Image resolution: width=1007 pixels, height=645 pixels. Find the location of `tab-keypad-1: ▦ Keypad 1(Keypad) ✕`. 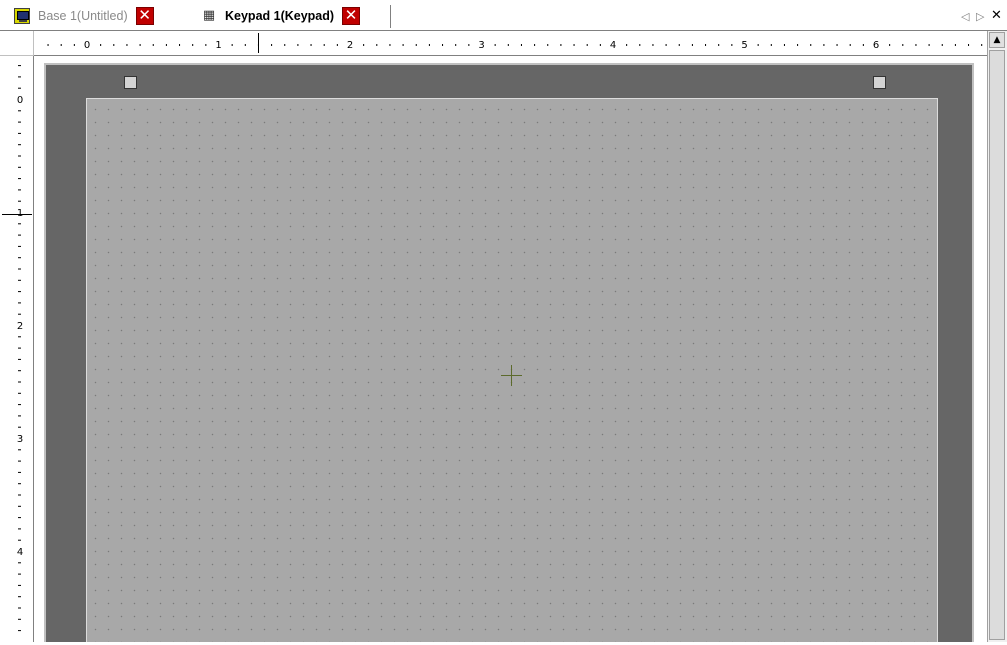

tab-keypad-1: ▦ Keypad 1(Keypad) ✕ is located at coordinates (281, 16).